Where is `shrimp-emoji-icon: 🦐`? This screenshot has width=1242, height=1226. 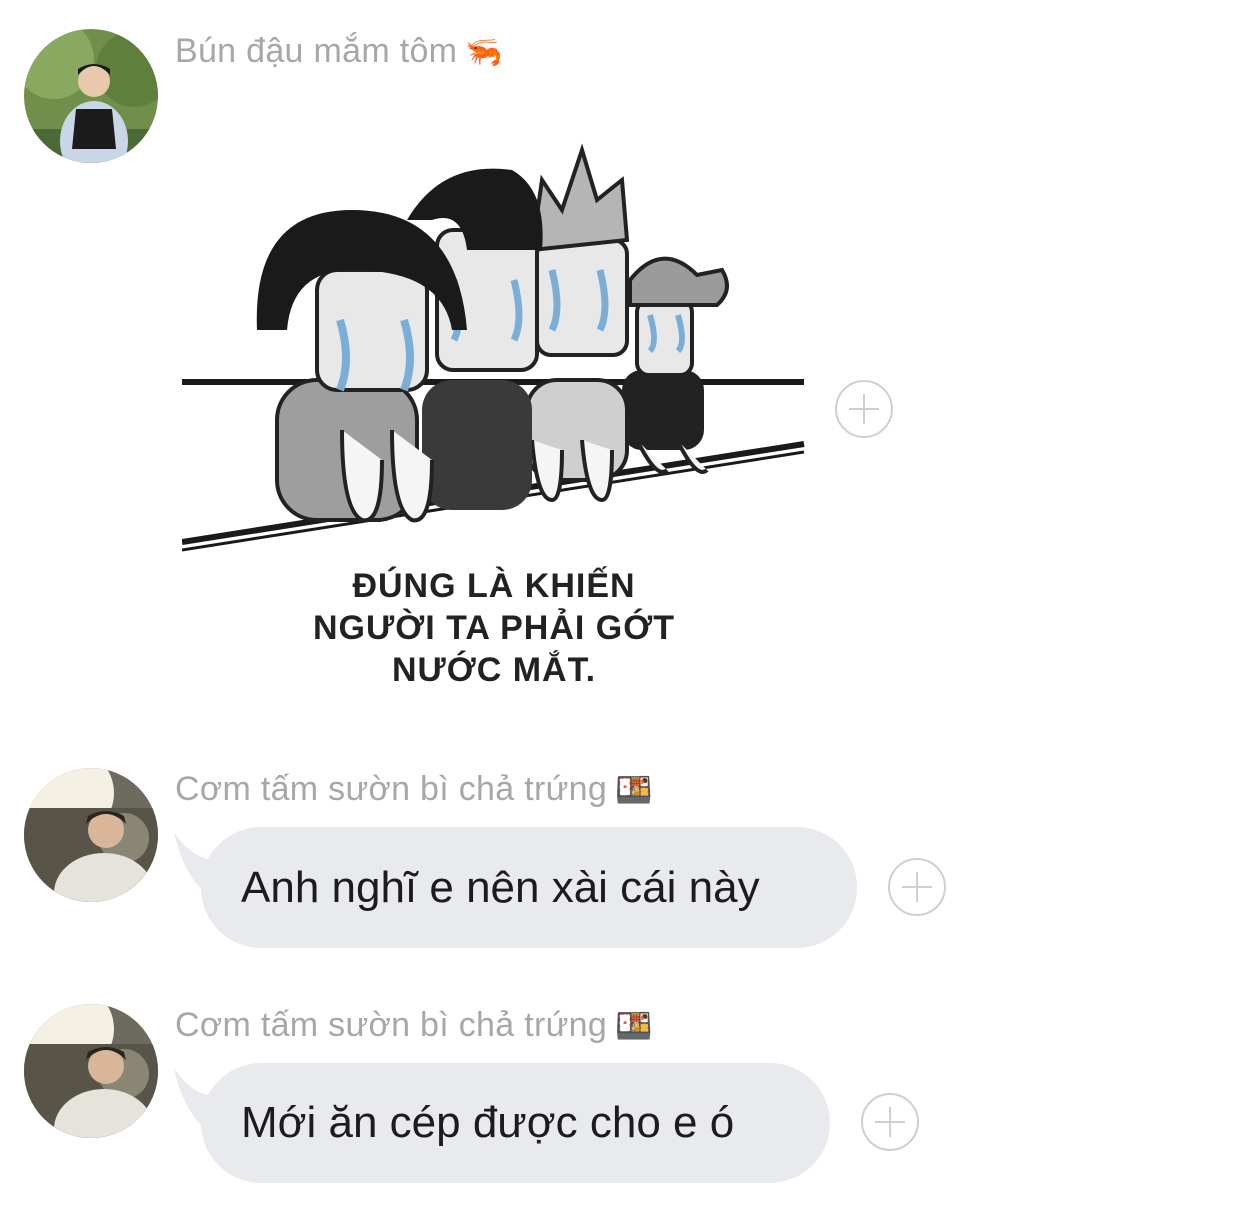
shrimp-emoji-icon: 🦐 is located at coordinates (484, 52).